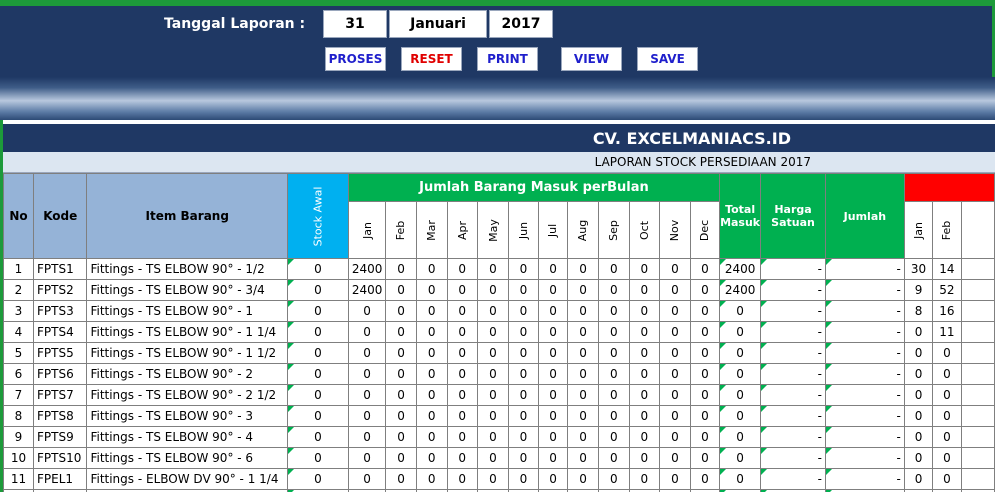 The image size is (995, 492). Describe the element at coordinates (591, 59) in the screenshot. I see `view-button: VIEW` at that location.